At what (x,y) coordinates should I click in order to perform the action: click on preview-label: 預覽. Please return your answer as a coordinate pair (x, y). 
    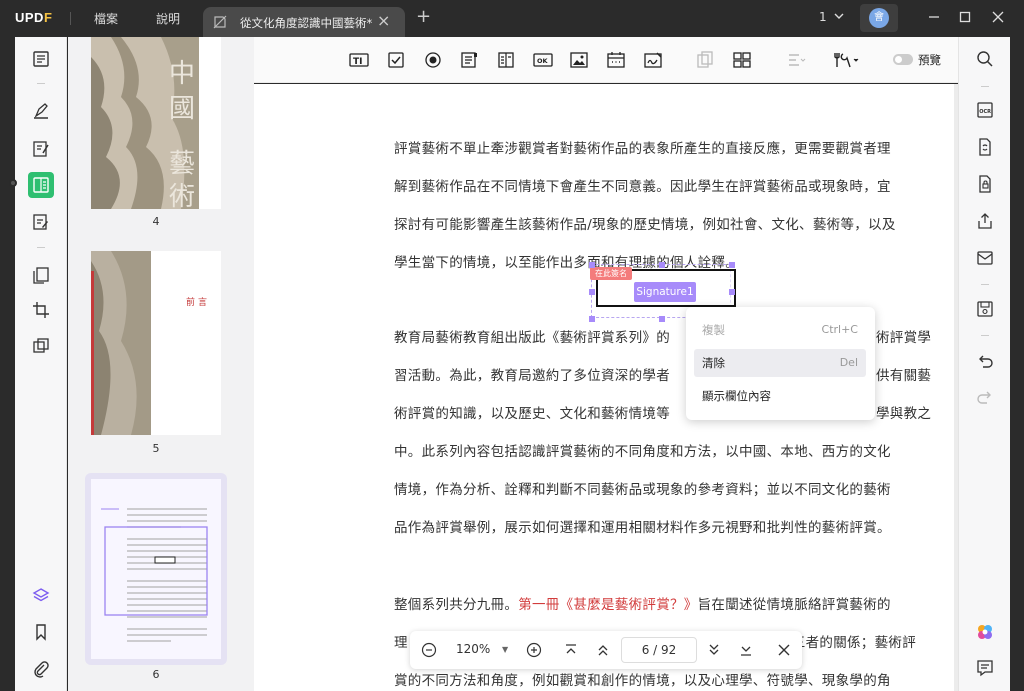
    Looking at the image, I should click on (929, 60).